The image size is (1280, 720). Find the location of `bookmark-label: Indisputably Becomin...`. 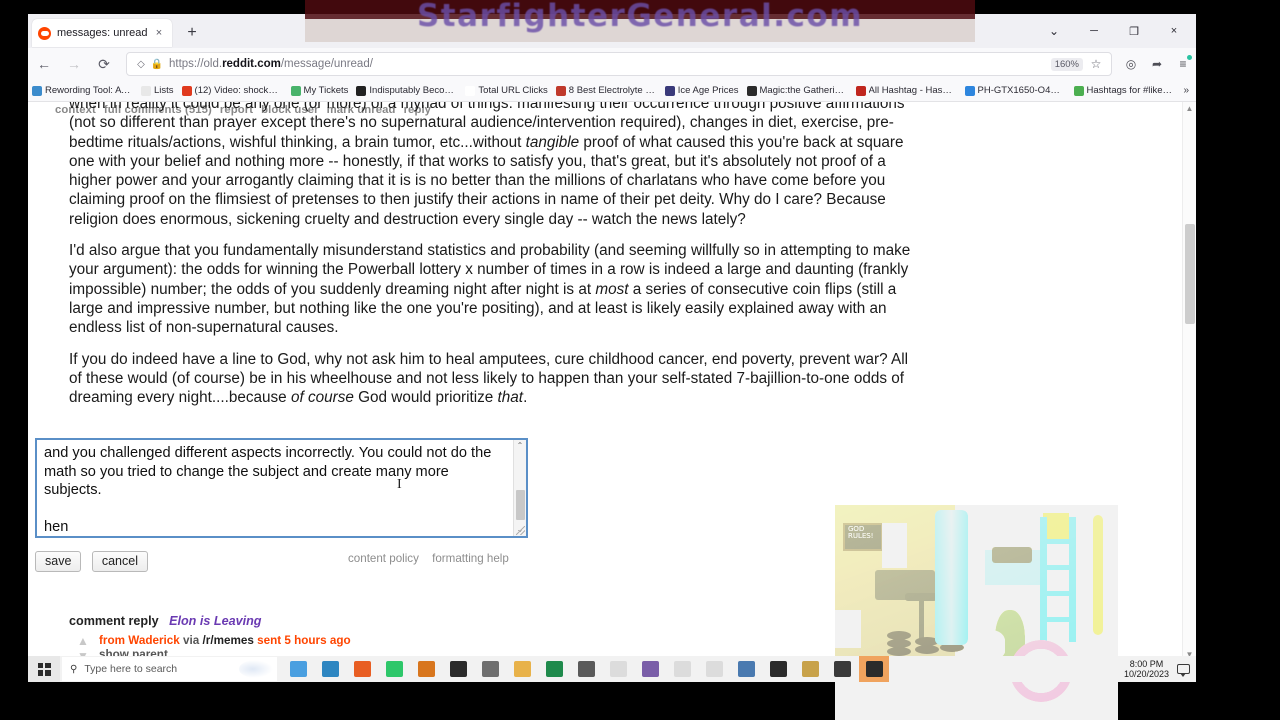

bookmark-label: Indisputably Becomin... is located at coordinates (413, 90).